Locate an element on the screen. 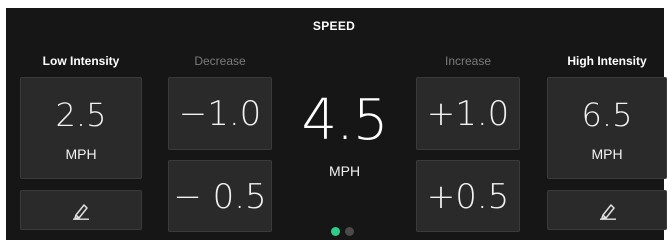 The width and height of the screenshot is (668, 240). high-intensity-label: High Intensity is located at coordinates (607, 61).